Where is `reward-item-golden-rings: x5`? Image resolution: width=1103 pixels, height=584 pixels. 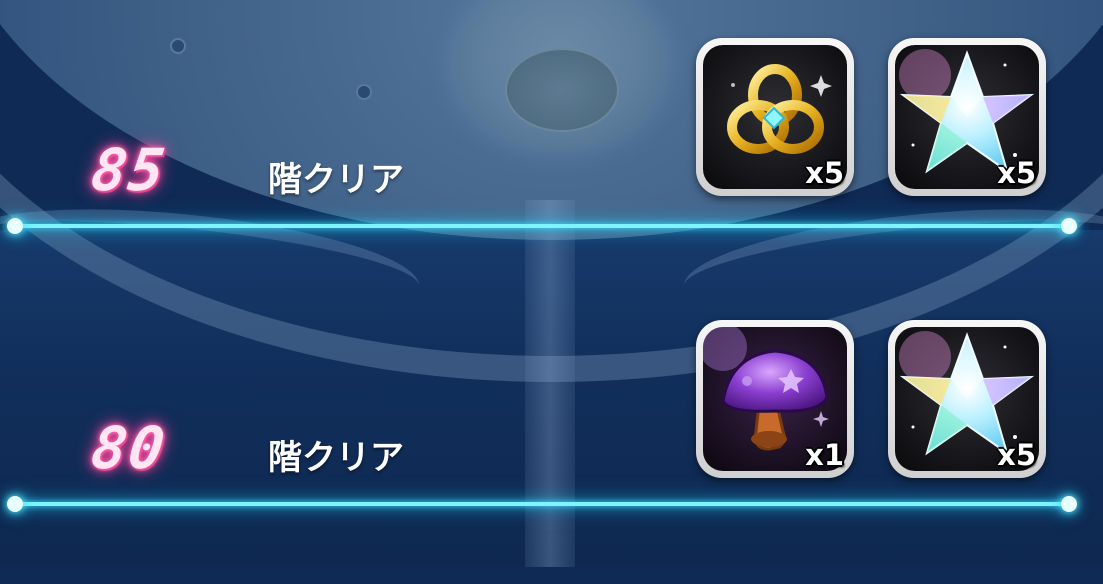 reward-item-golden-rings: x5 is located at coordinates (775, 117).